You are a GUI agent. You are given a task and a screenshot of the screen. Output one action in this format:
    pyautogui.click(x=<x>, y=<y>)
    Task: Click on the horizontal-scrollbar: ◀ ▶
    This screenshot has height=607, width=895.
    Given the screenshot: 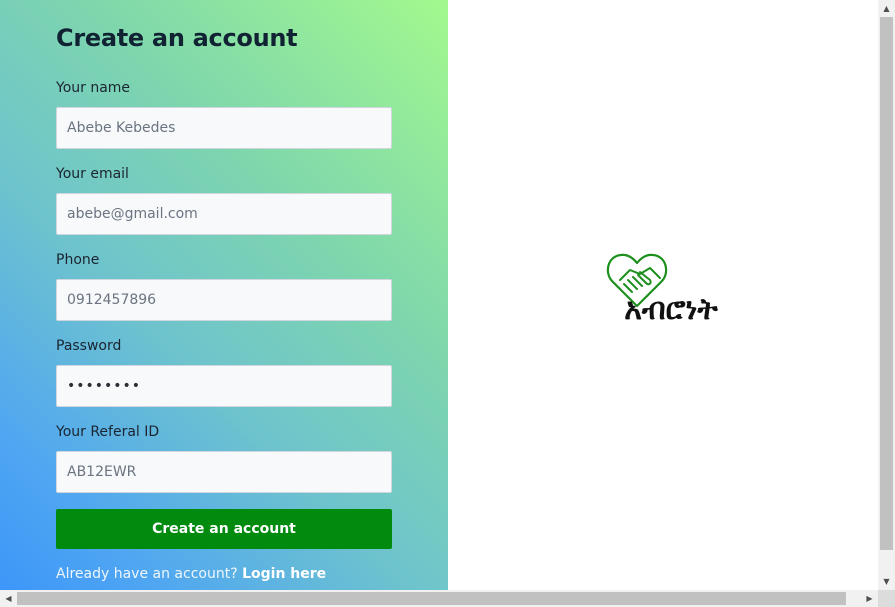 What is the action you would take?
    pyautogui.click(x=439, y=598)
    